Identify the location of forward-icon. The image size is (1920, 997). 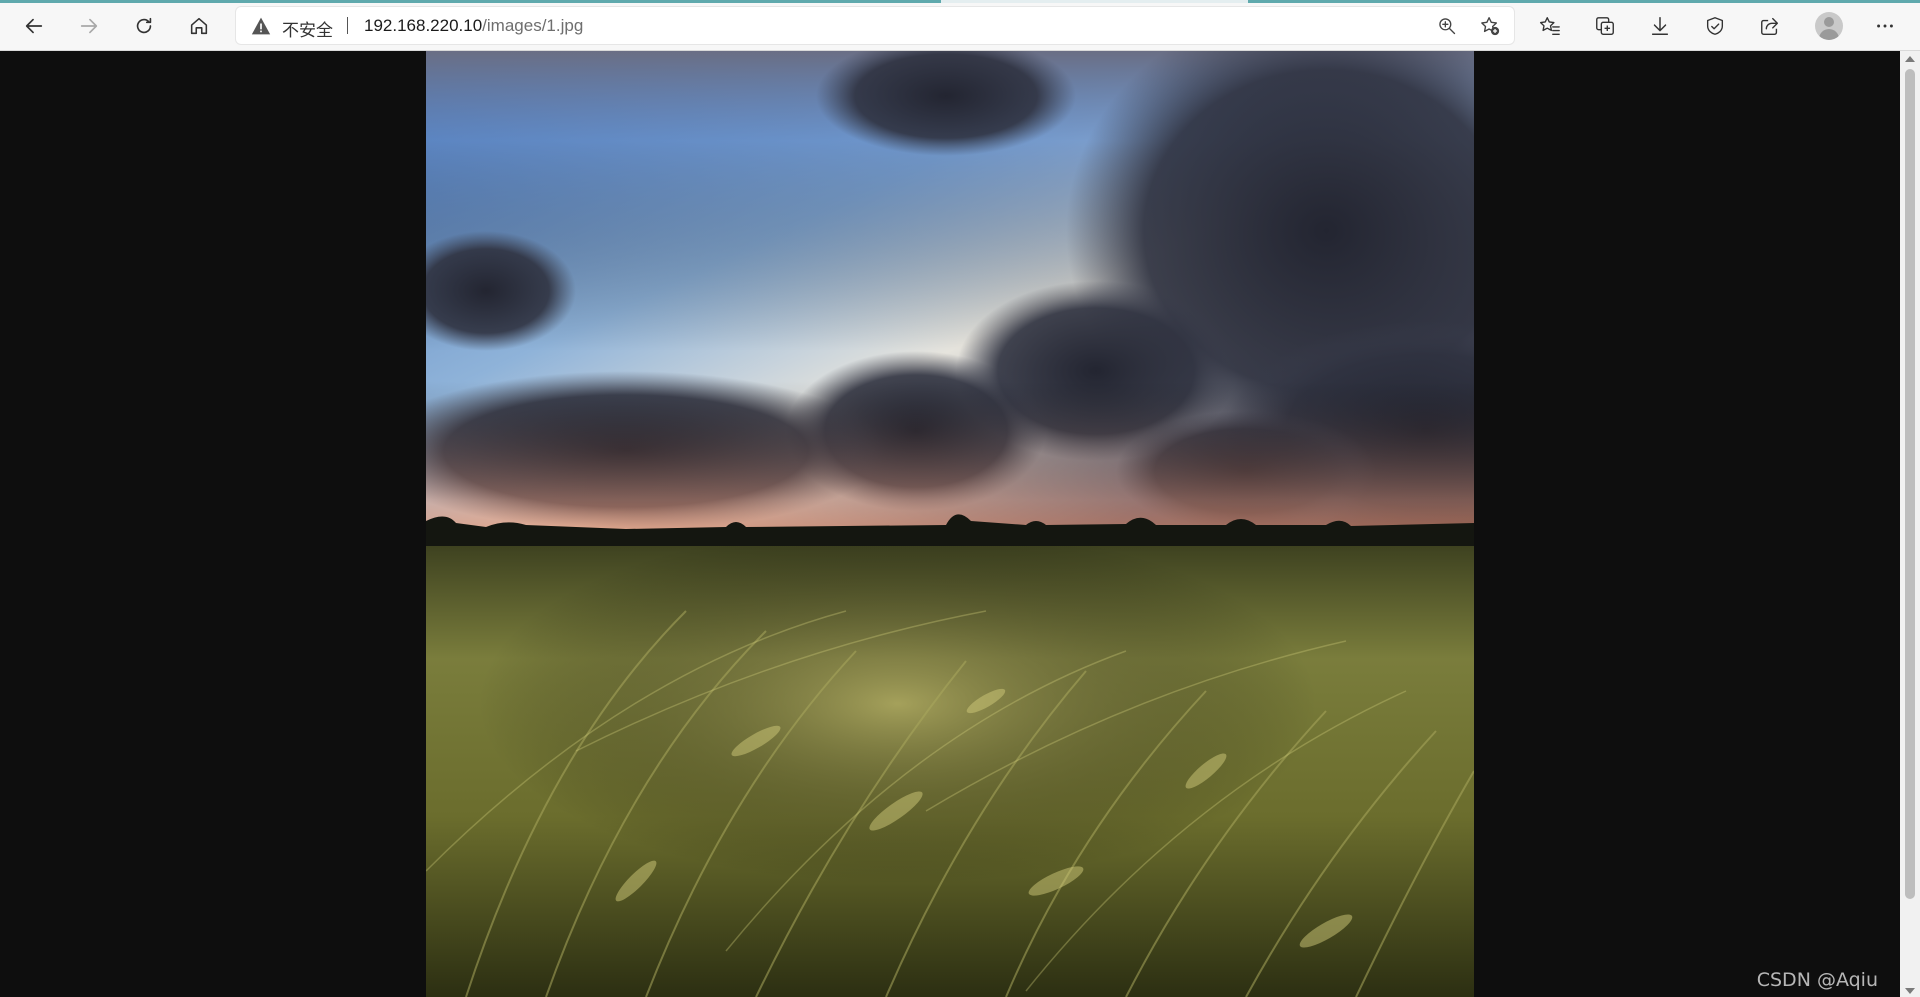
(89, 26).